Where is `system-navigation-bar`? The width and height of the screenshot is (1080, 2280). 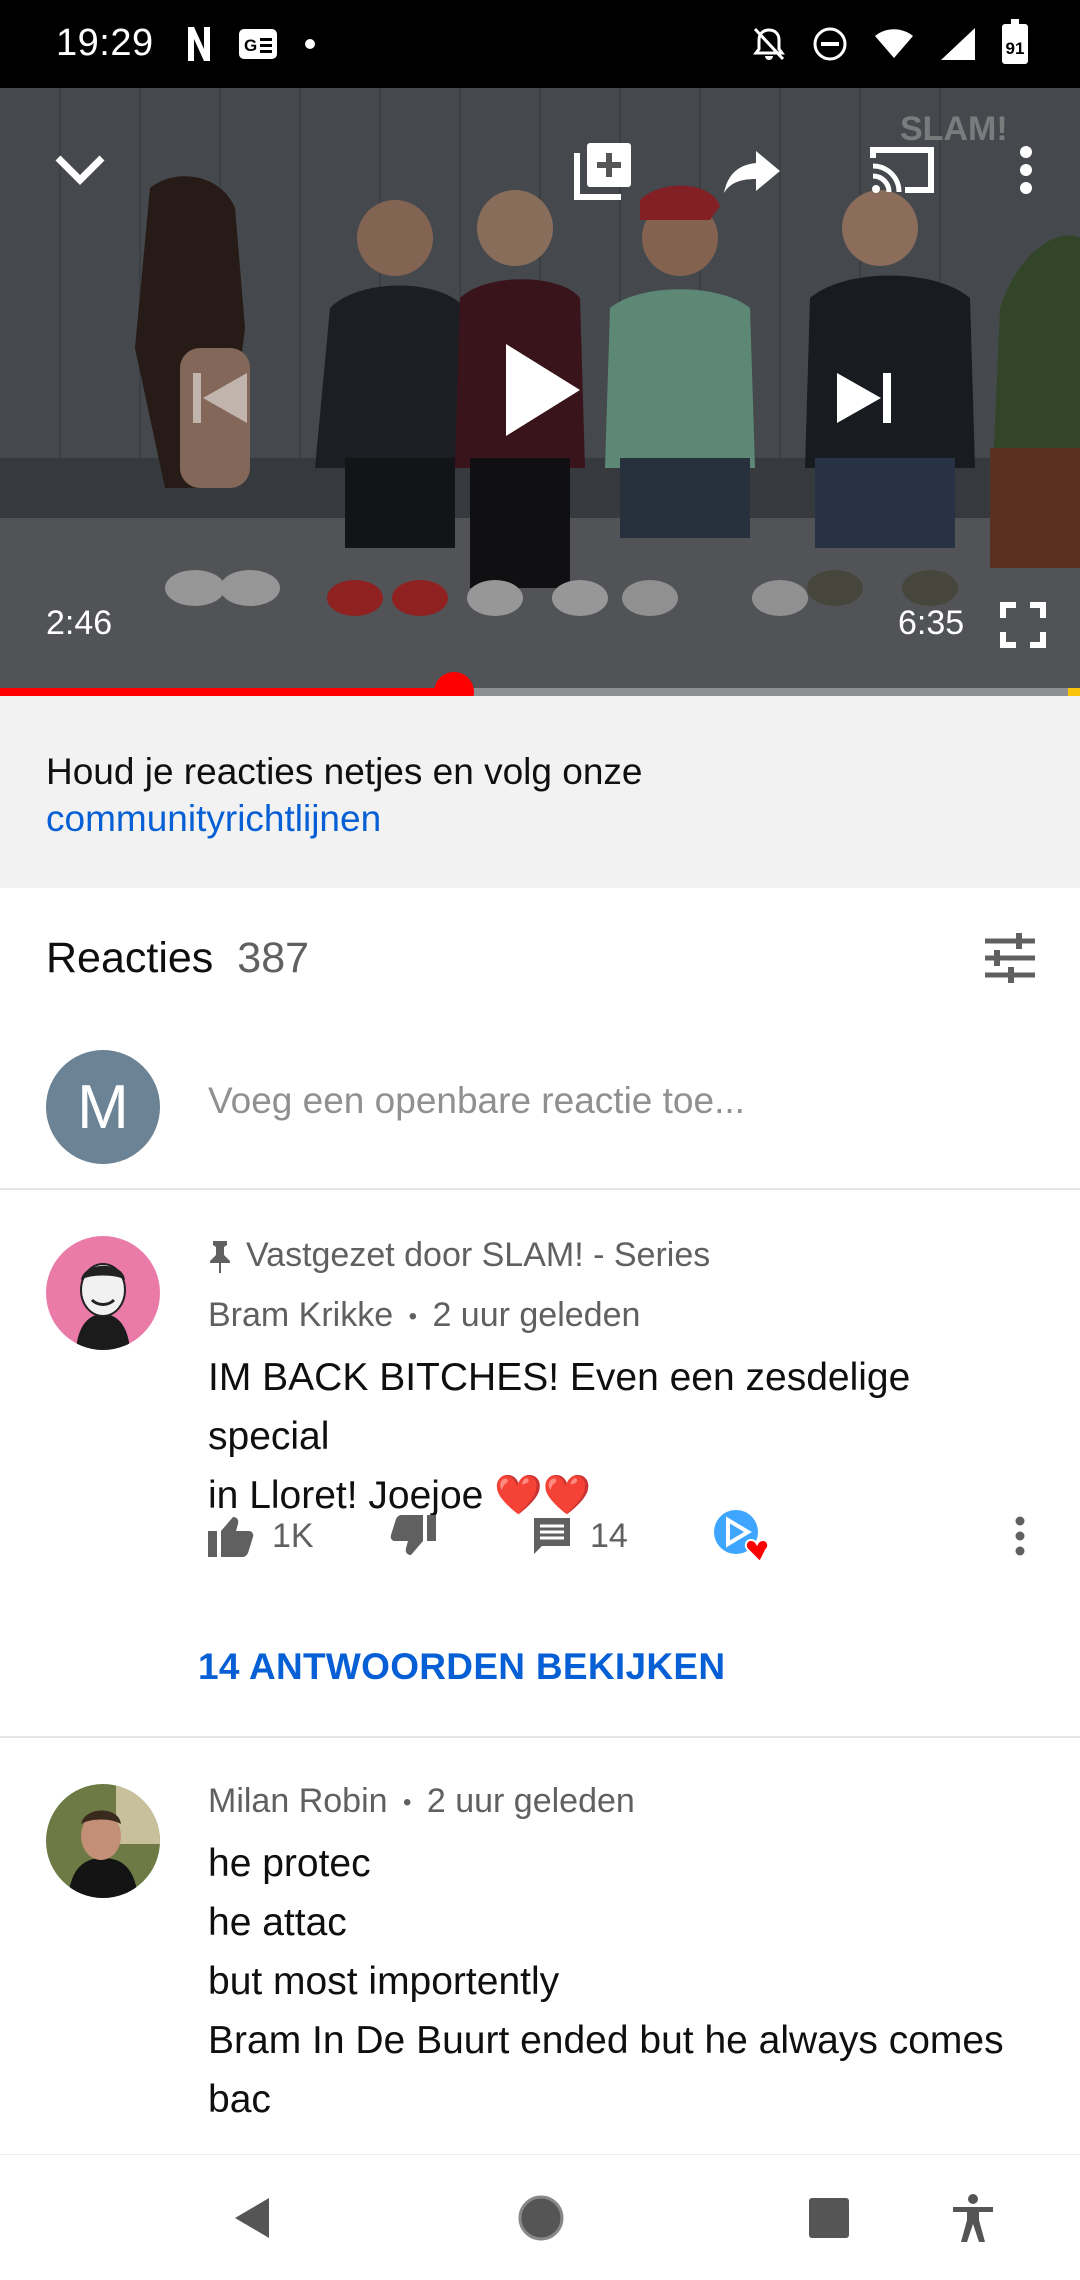 system-navigation-bar is located at coordinates (540, 2217).